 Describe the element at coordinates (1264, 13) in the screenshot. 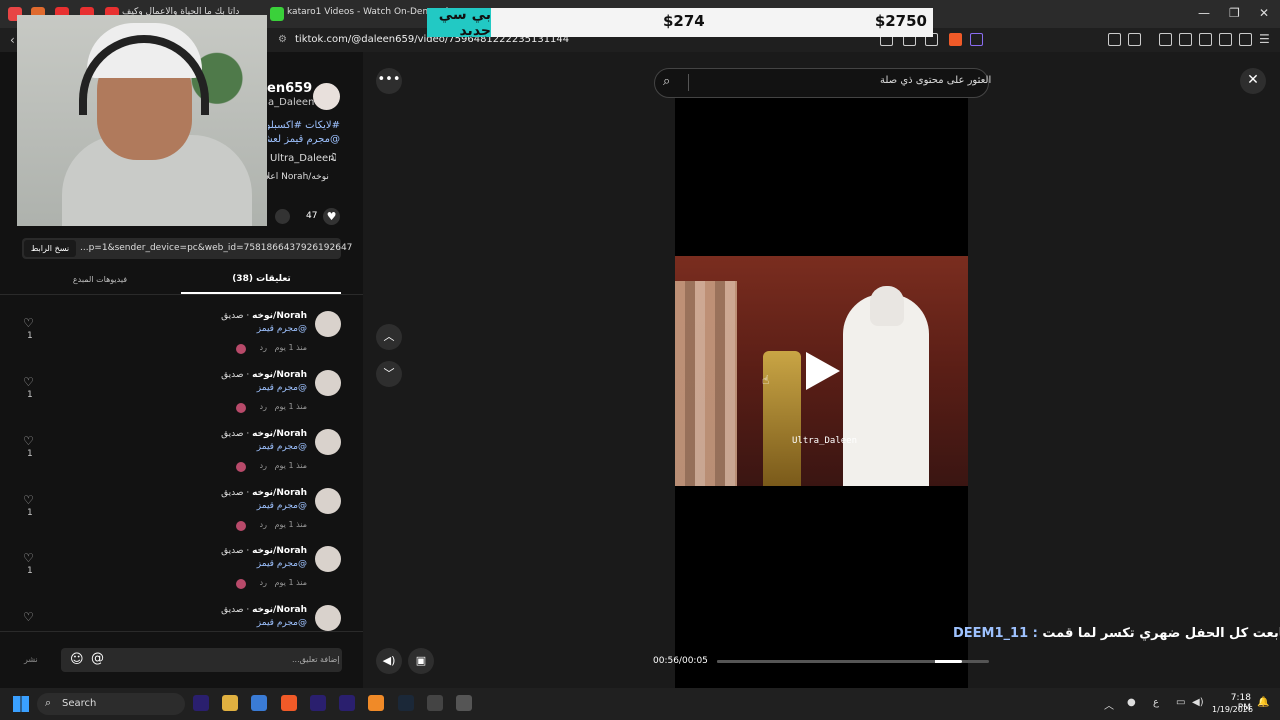

I see `close-window-button: ✕` at that location.